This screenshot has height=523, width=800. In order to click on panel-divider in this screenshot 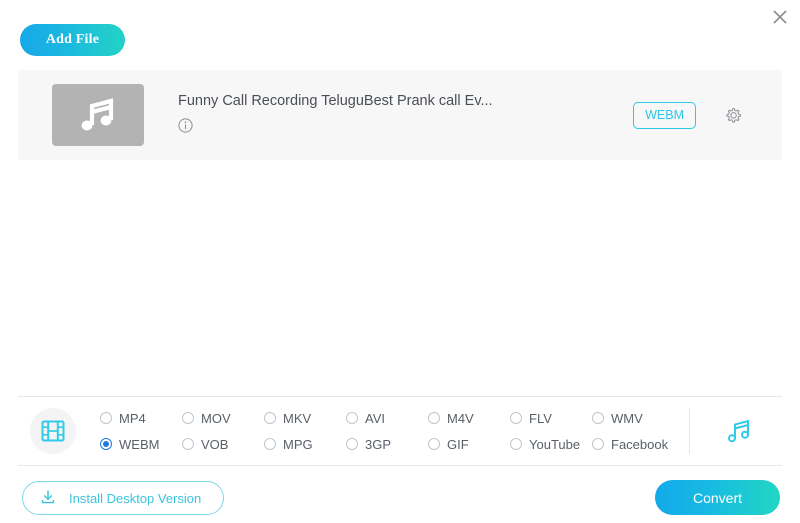, I will do `click(689, 431)`.